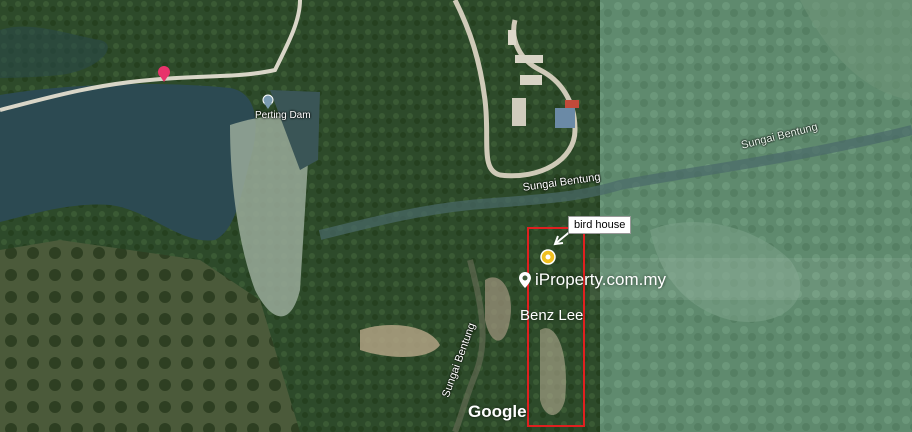  I want to click on iproperty-watermark: iProperty.com.my, so click(592, 280).